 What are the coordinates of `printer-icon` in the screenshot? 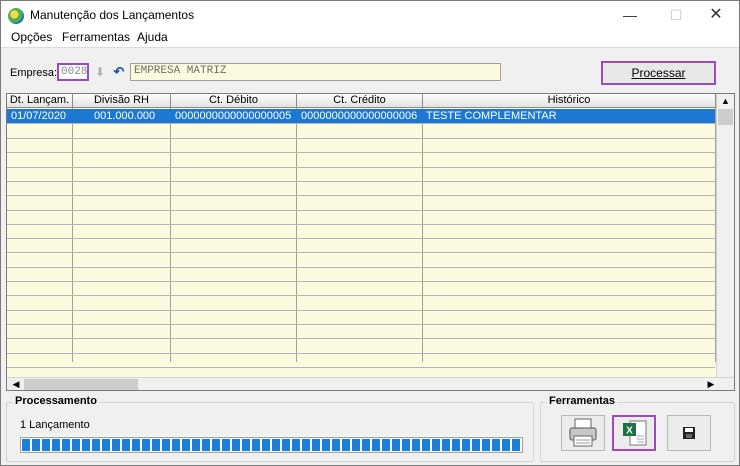 It's located at (583, 432).